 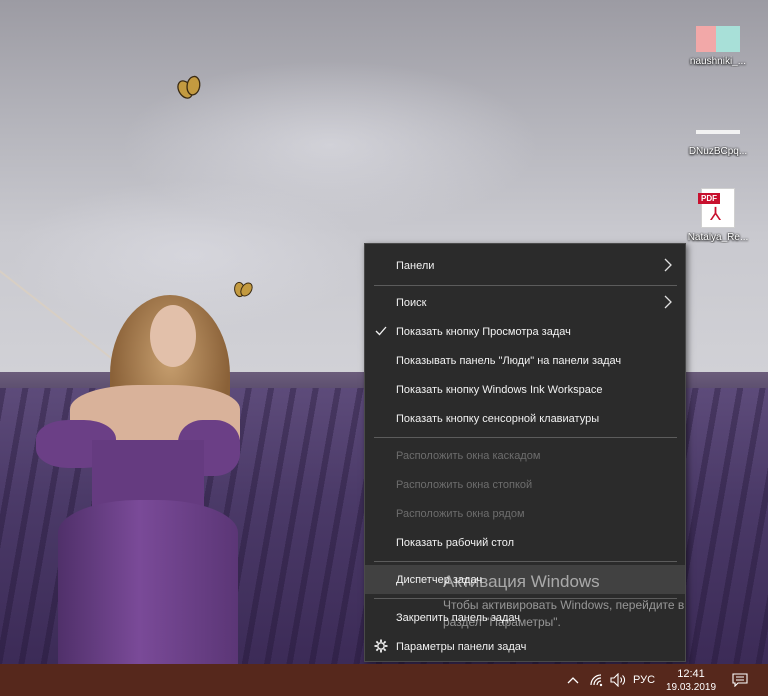 What do you see at coordinates (411, 302) in the screenshot?
I see `menu-item-label: Поиск` at bounding box center [411, 302].